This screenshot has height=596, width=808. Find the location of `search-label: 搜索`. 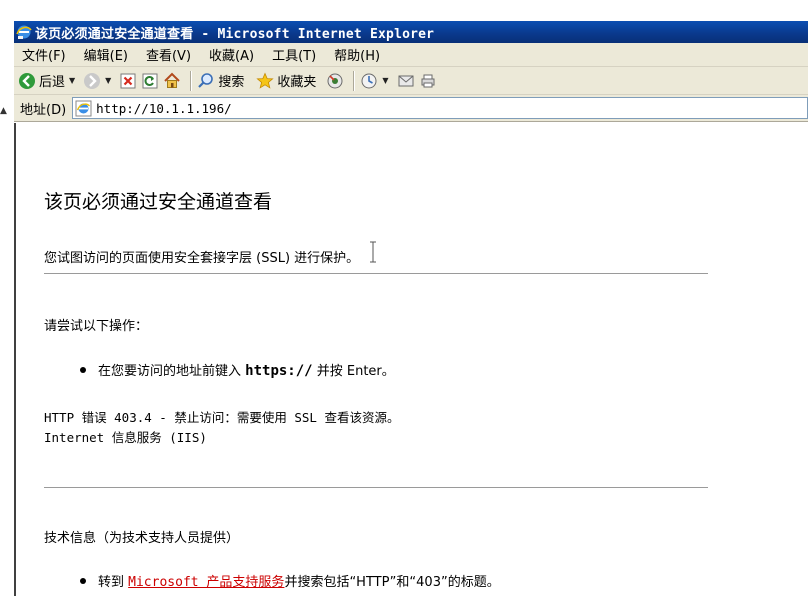

search-label: 搜索 is located at coordinates (231, 82).